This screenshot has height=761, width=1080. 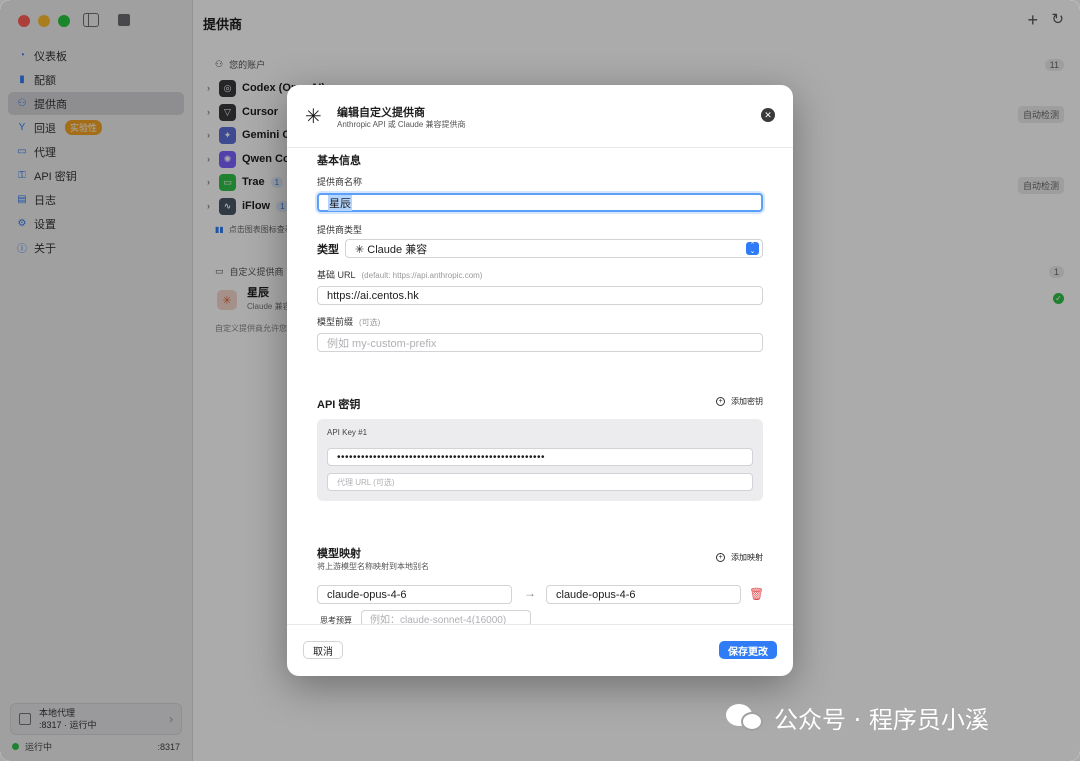 I want to click on provider-name-value: 星辰, so click(x=340, y=202).